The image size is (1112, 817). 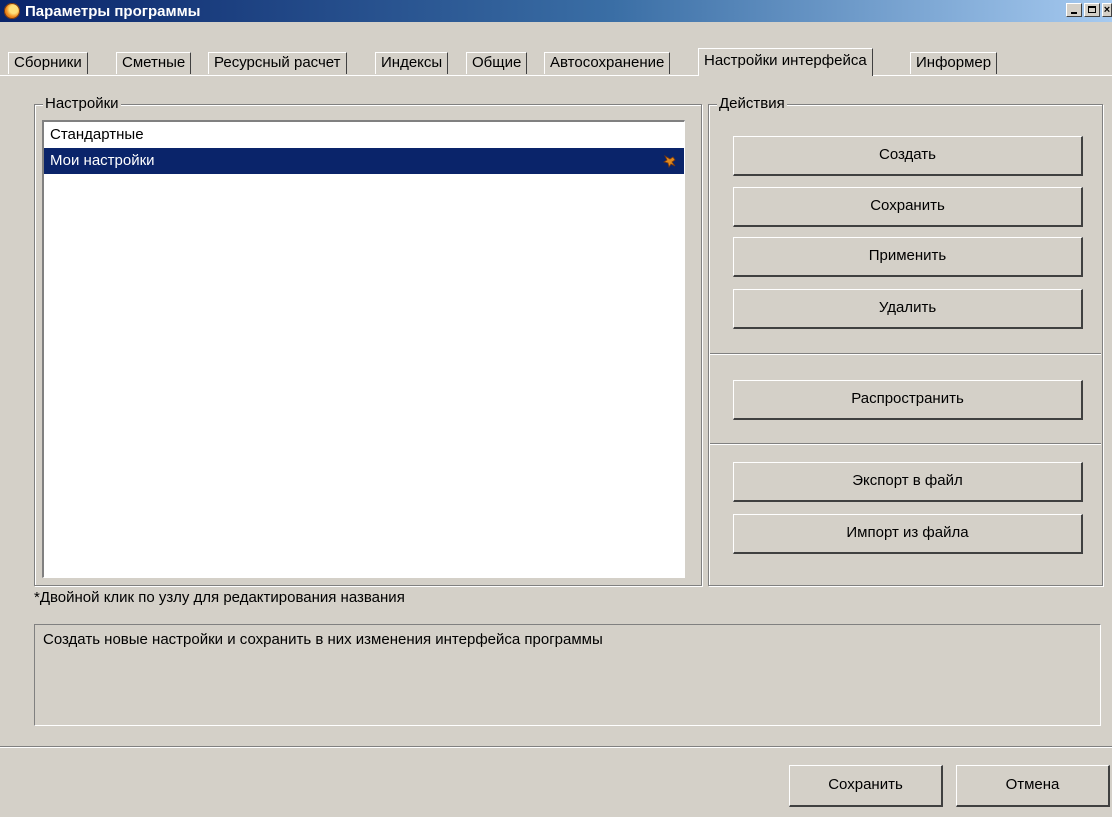 What do you see at coordinates (1074, 13) in the screenshot?
I see `minimize-icon` at bounding box center [1074, 13].